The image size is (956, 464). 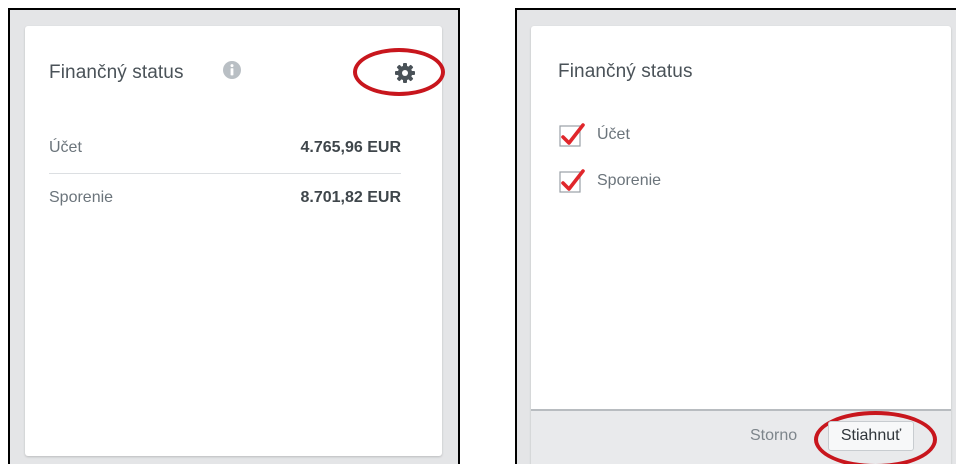 I want to click on account-balance: 4.765,96 EUR, so click(x=350, y=147).